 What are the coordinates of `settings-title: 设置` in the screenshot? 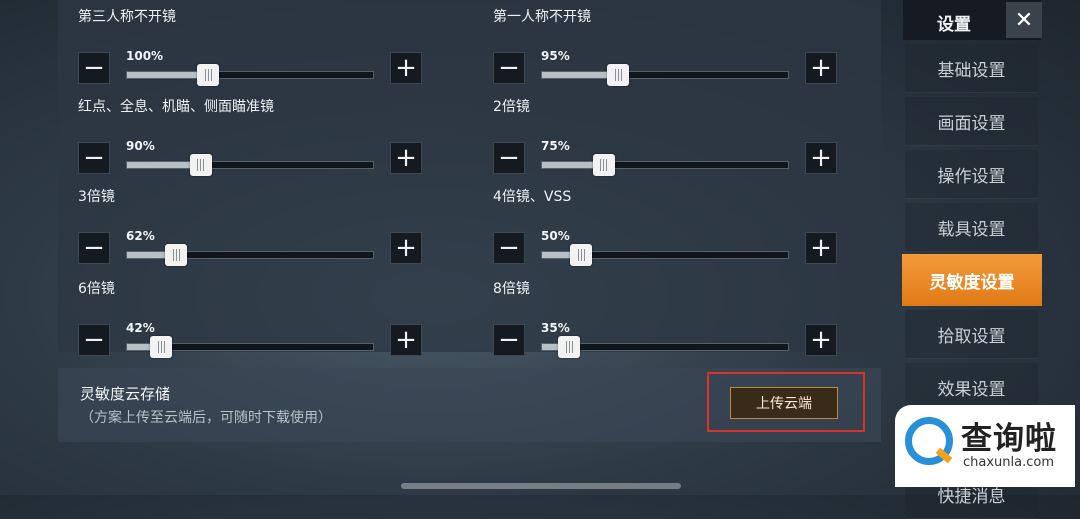 It's located at (954, 25).